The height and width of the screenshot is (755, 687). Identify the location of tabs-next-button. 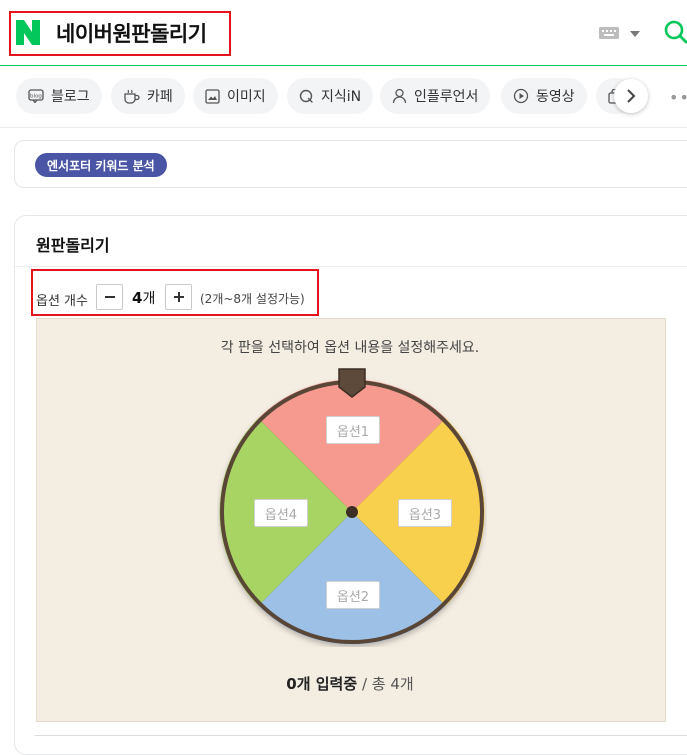
(631, 96).